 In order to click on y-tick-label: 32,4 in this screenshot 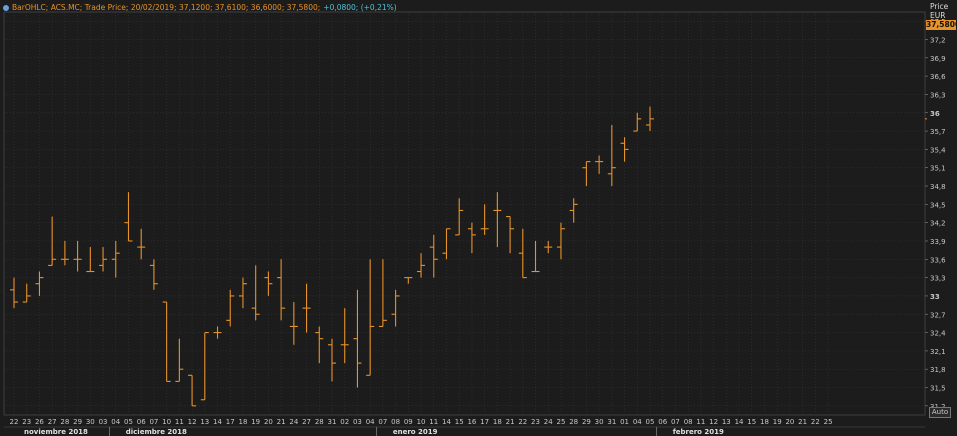, I will do `click(938, 334)`.